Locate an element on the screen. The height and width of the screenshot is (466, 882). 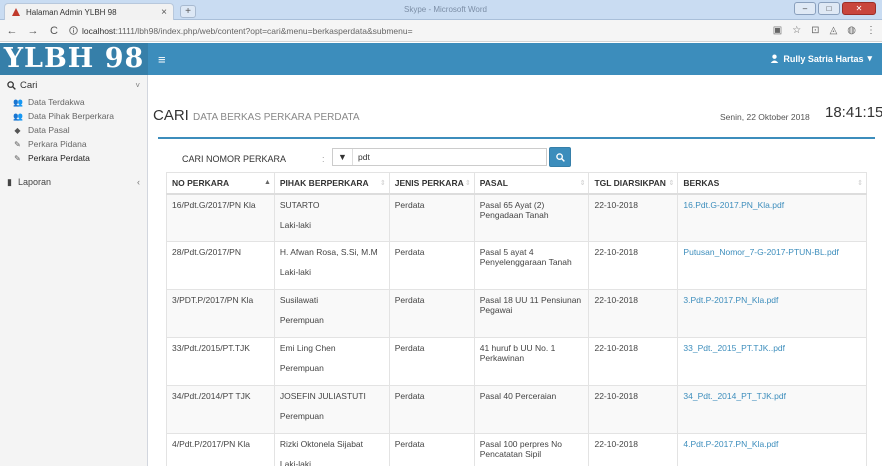
forward-icon: → is located at coordinates (33, 31).